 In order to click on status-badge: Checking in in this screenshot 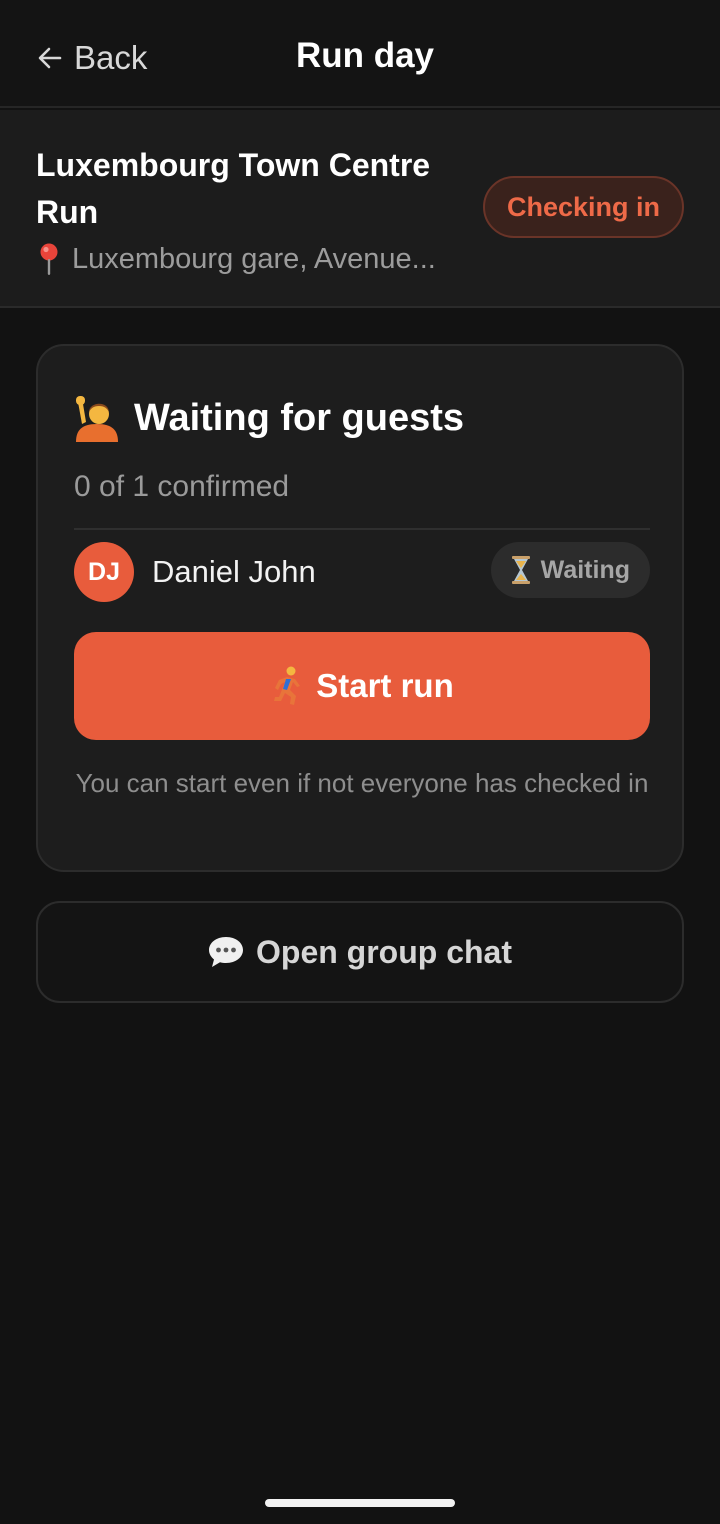, I will do `click(583, 207)`.